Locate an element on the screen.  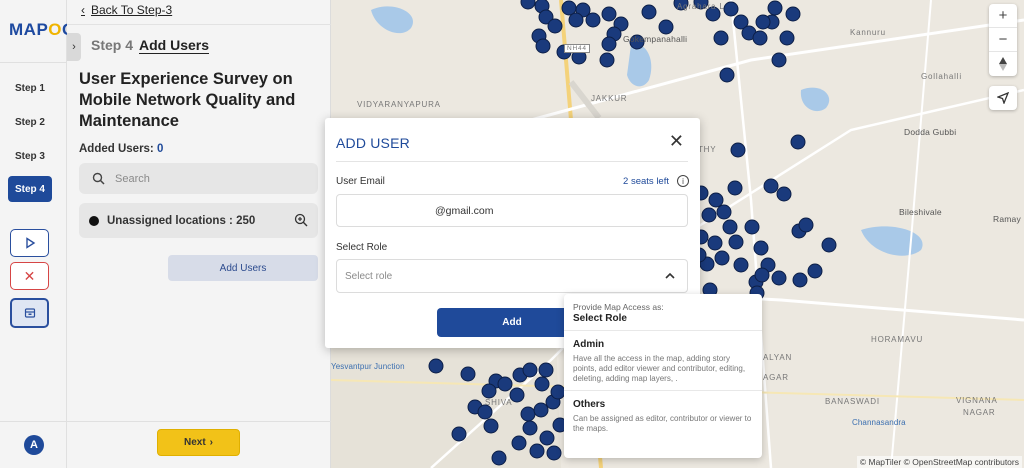
role-option-title: Others is located at coordinates (589, 404).